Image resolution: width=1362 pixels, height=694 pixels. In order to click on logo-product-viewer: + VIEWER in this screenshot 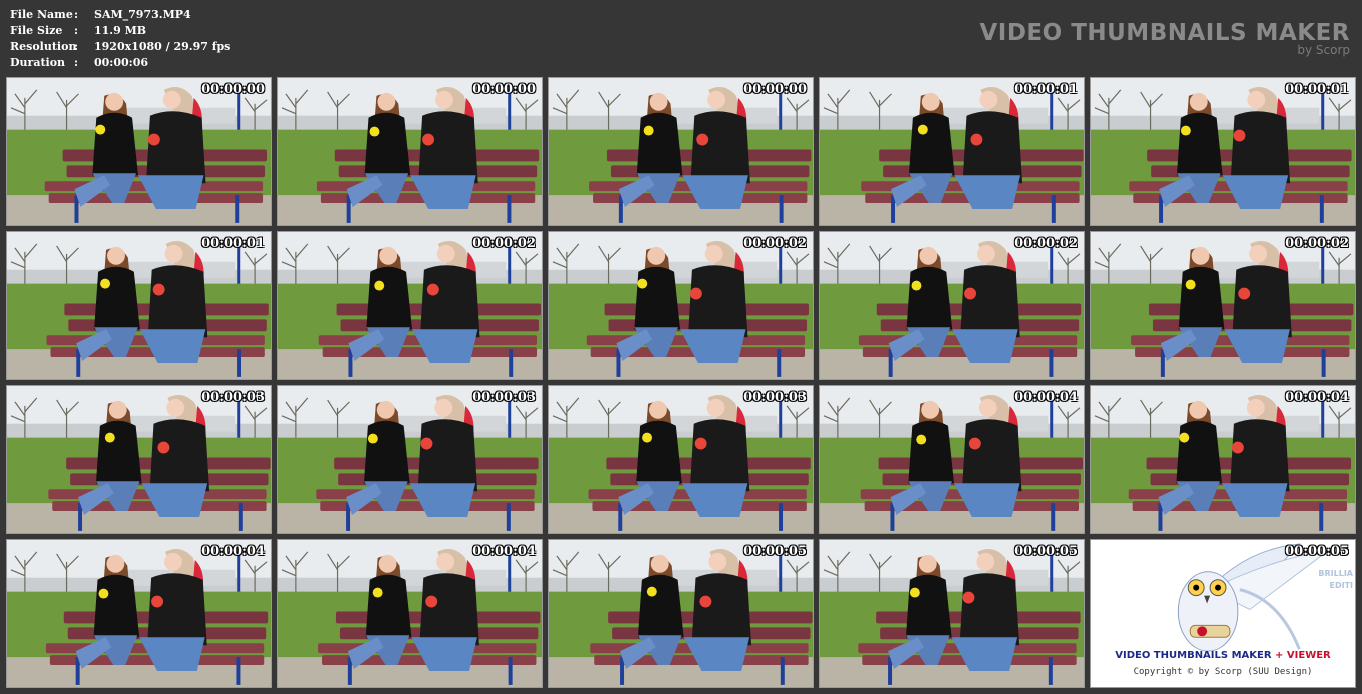, I will do `click(1303, 655)`.